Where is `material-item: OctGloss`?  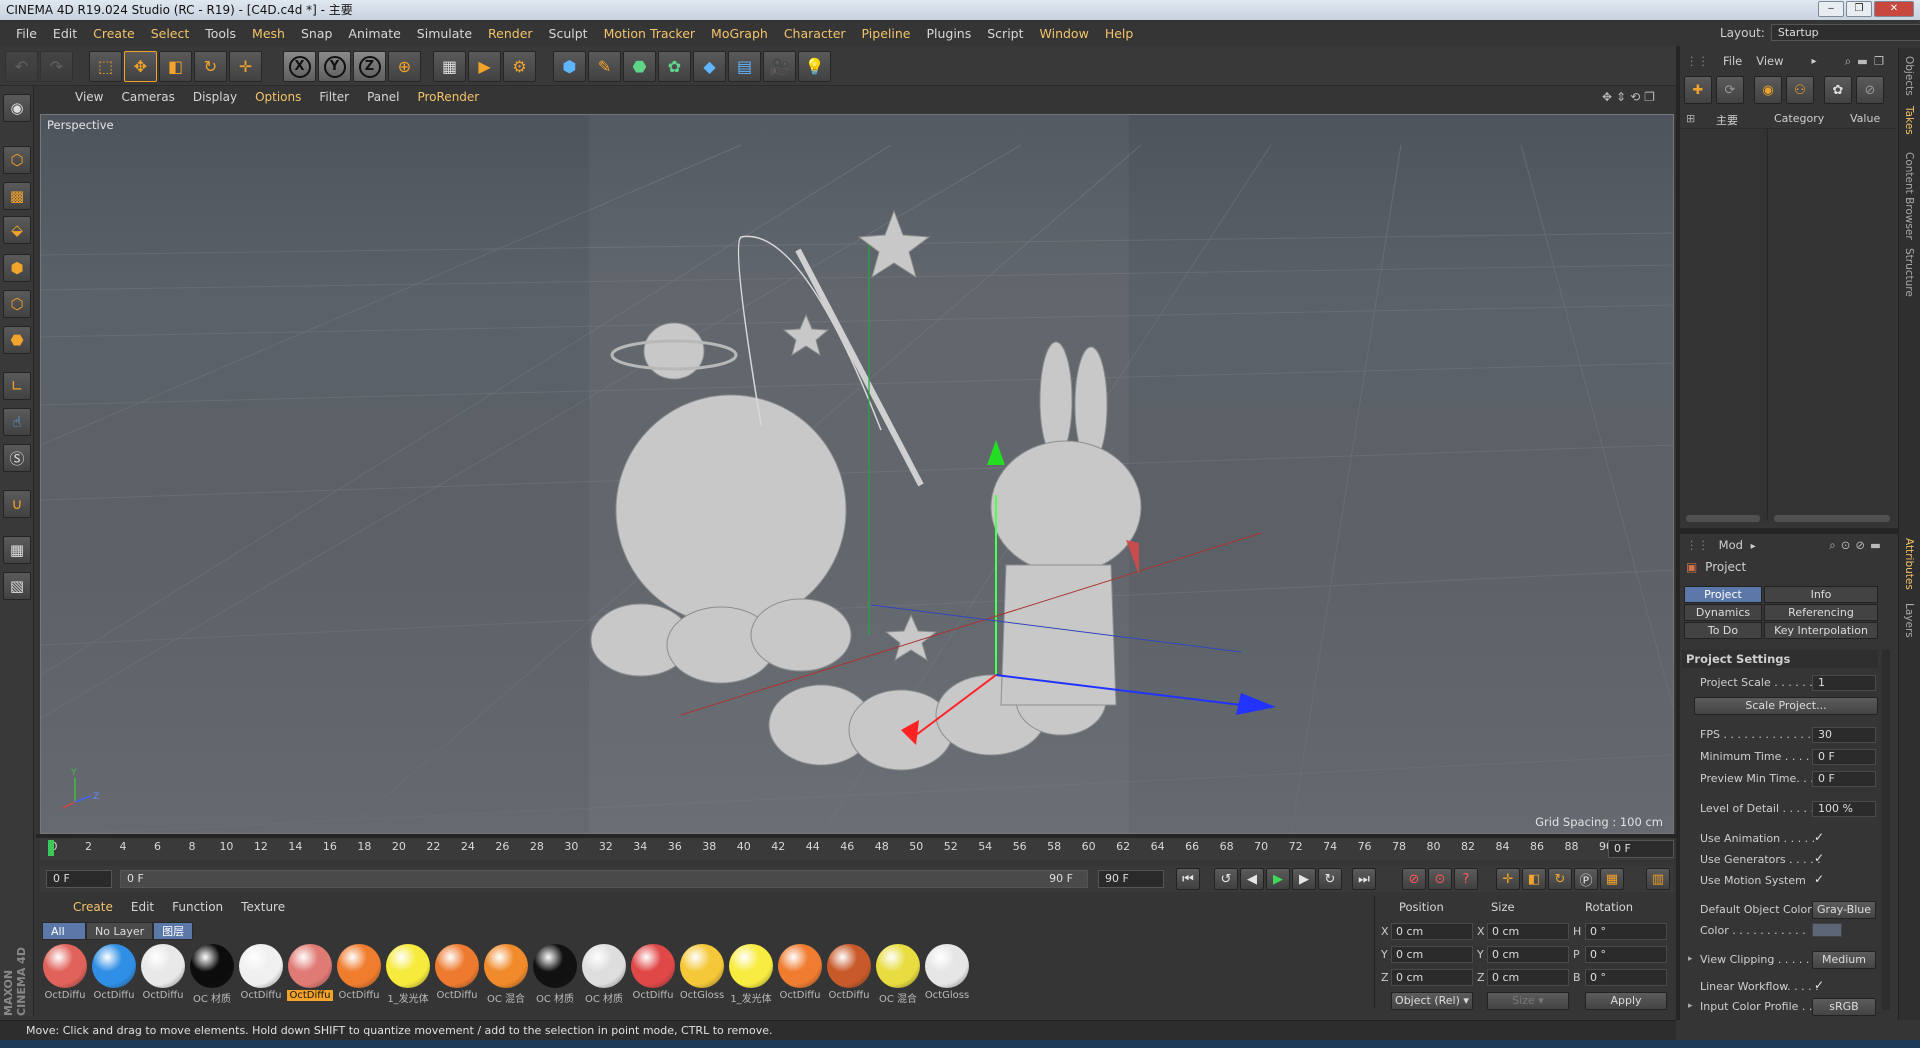
material-item: OctGloss is located at coordinates (947, 974).